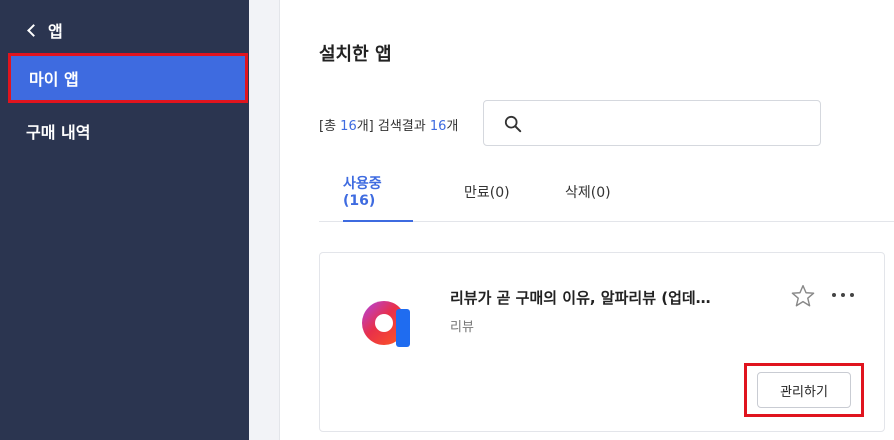 This screenshot has width=894, height=440. What do you see at coordinates (386, 324) in the screenshot?
I see `alpha-review-app-icon` at bounding box center [386, 324].